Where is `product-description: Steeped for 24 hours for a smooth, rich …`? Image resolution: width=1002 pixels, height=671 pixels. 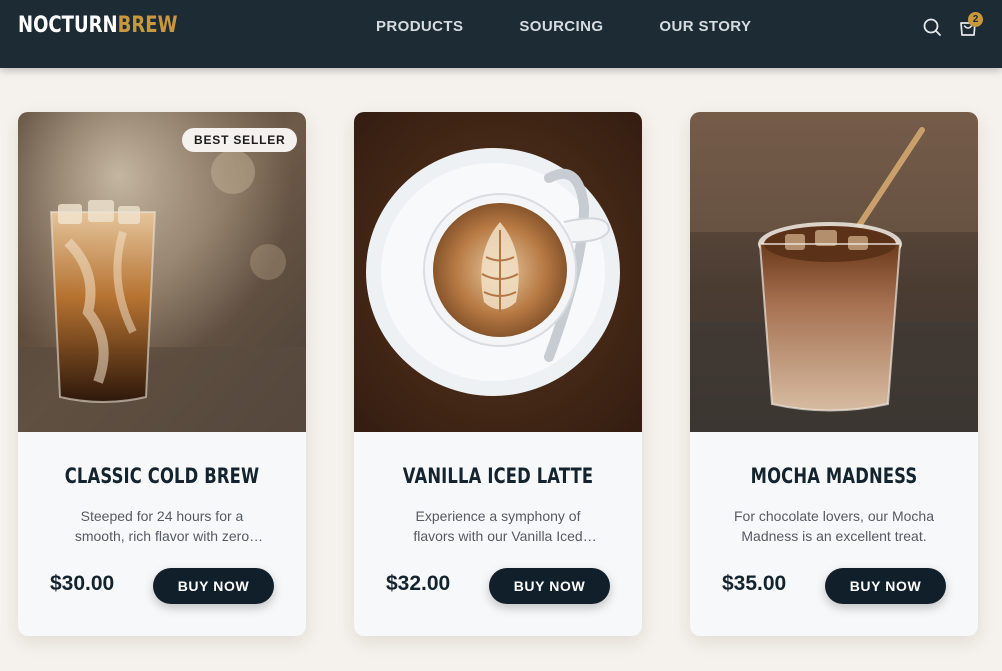 product-description: Steeped for 24 hours for a smooth, rich … is located at coordinates (162, 526).